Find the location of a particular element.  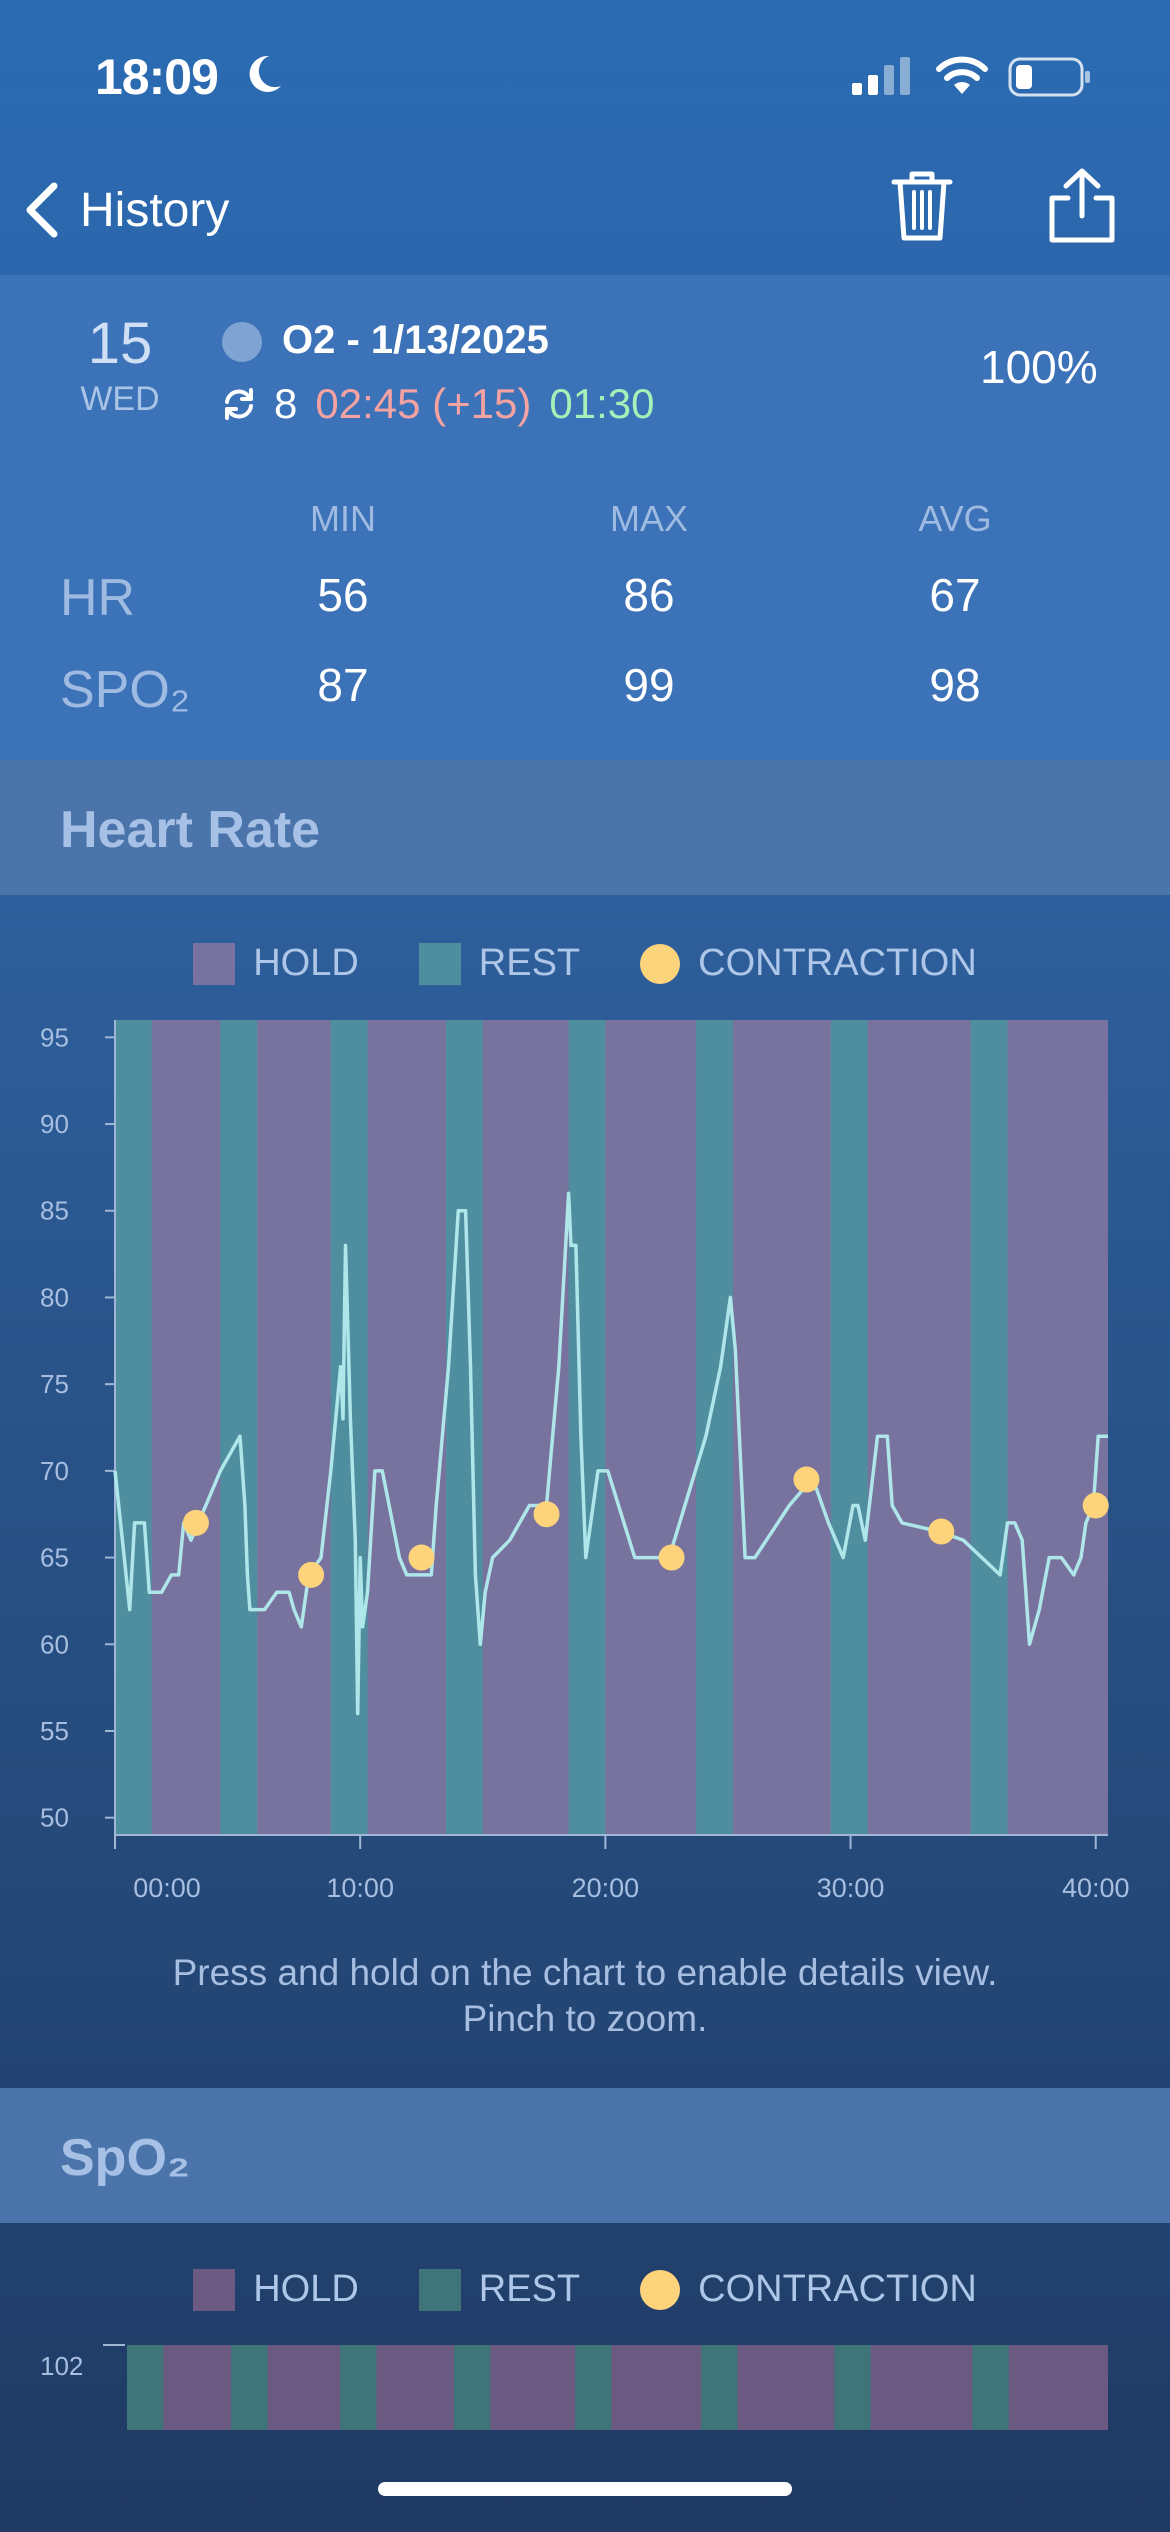

y-tick-label: 90 is located at coordinates (54, 1124).